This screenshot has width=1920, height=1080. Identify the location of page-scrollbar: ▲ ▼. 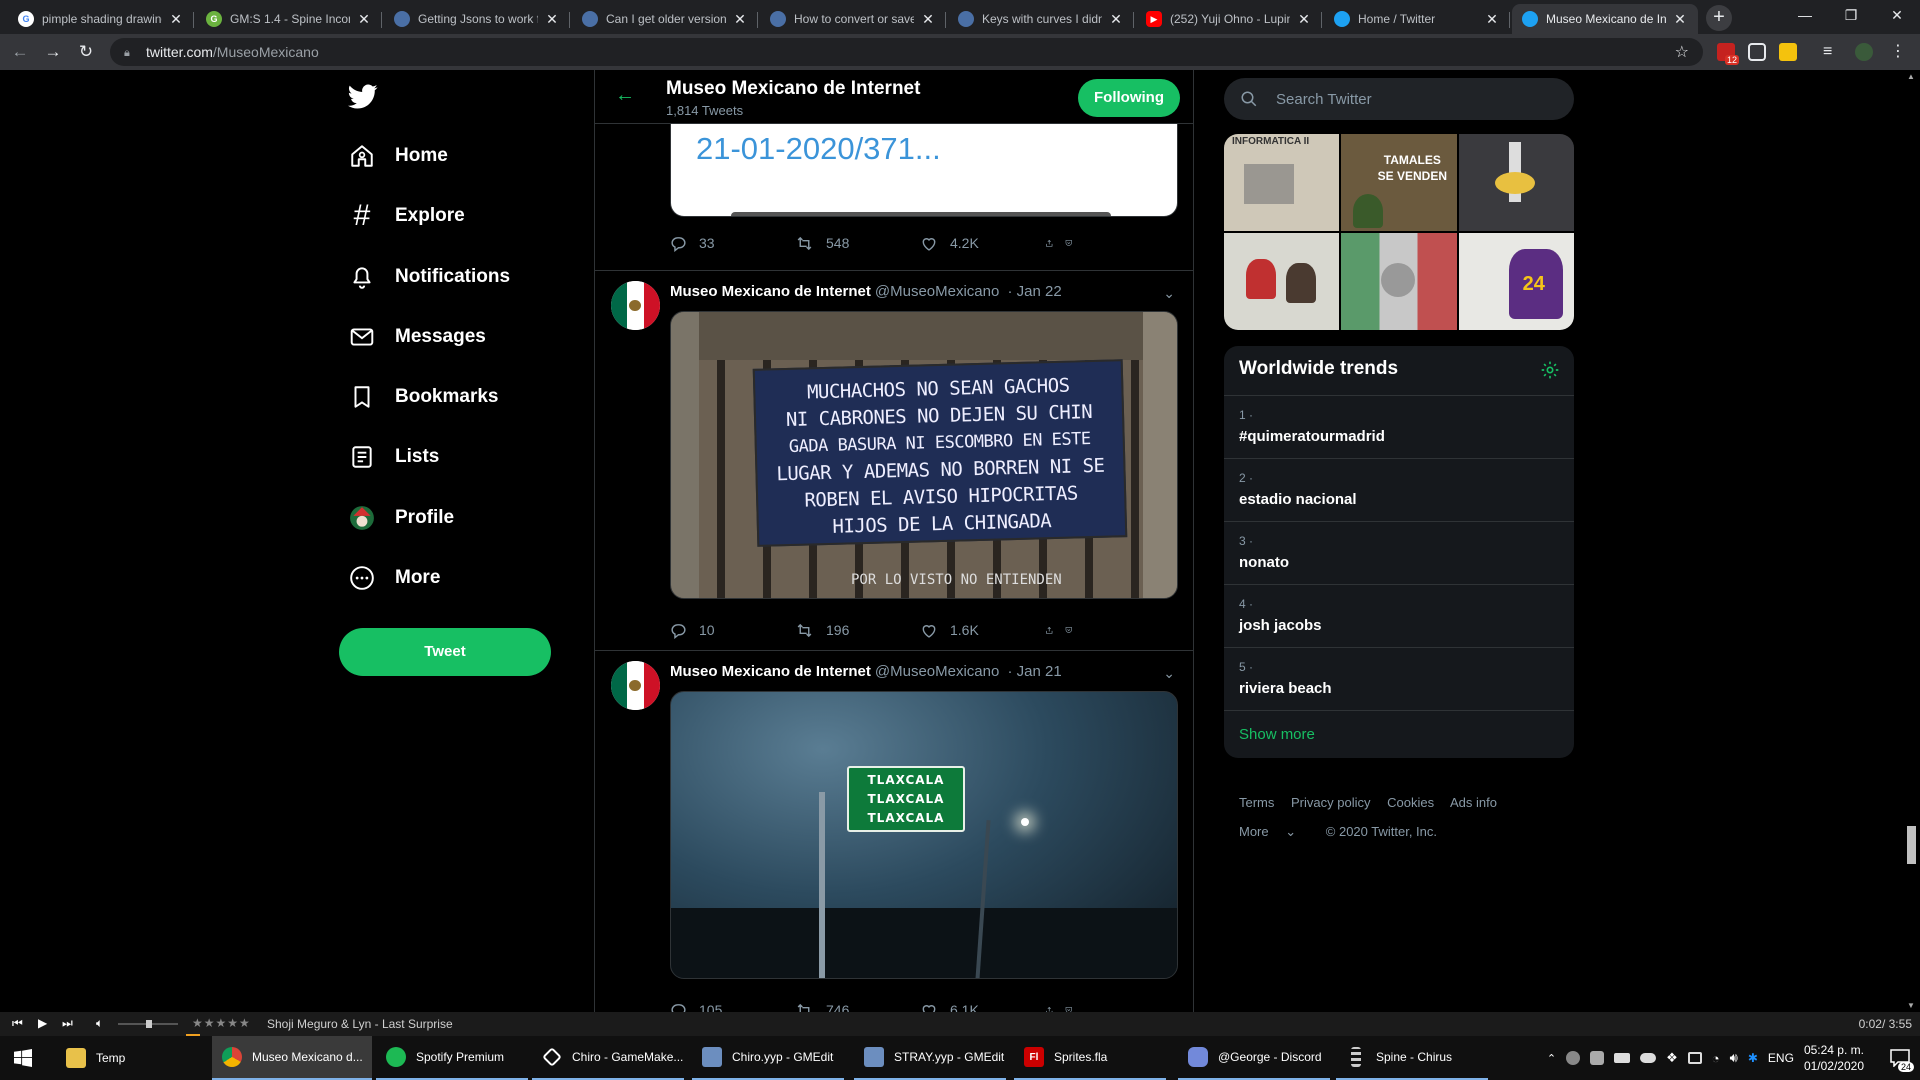
(1911, 541).